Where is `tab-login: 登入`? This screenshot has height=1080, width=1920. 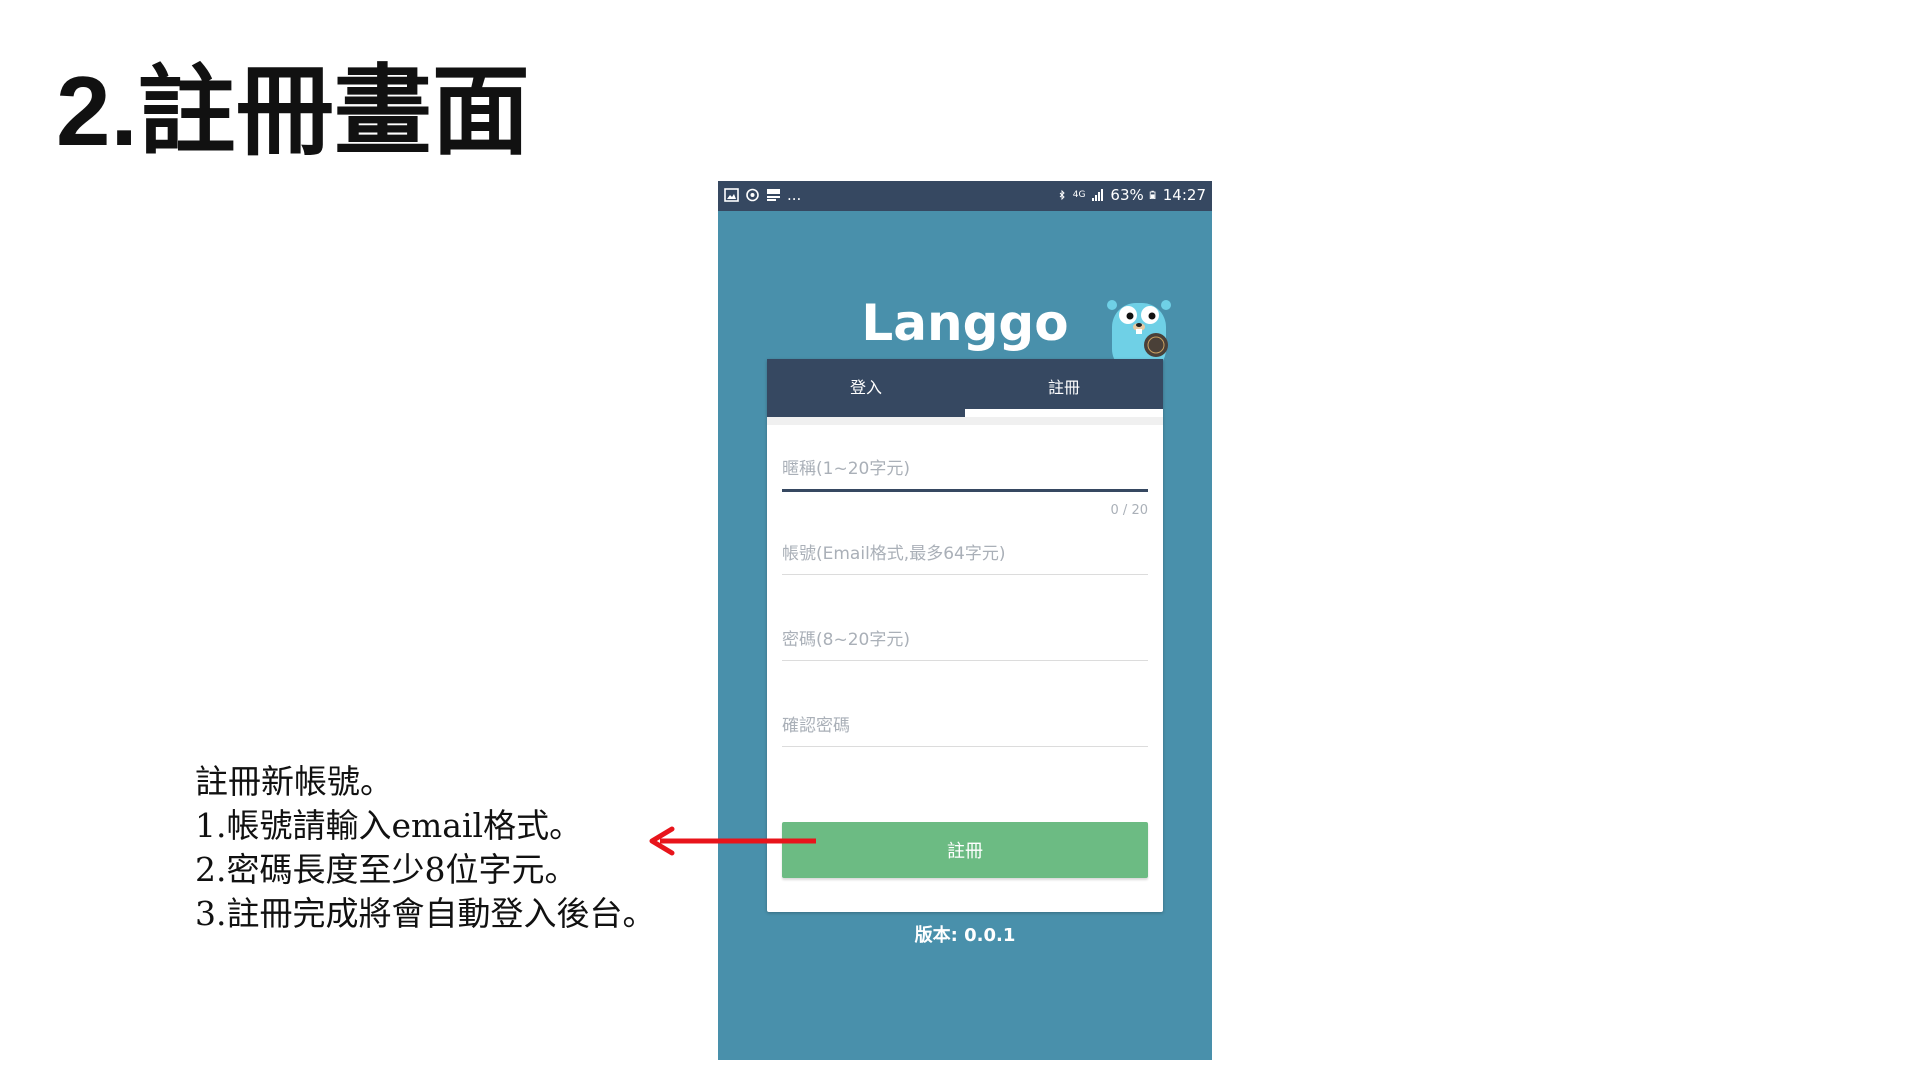
tab-login: 登入 is located at coordinates (866, 388).